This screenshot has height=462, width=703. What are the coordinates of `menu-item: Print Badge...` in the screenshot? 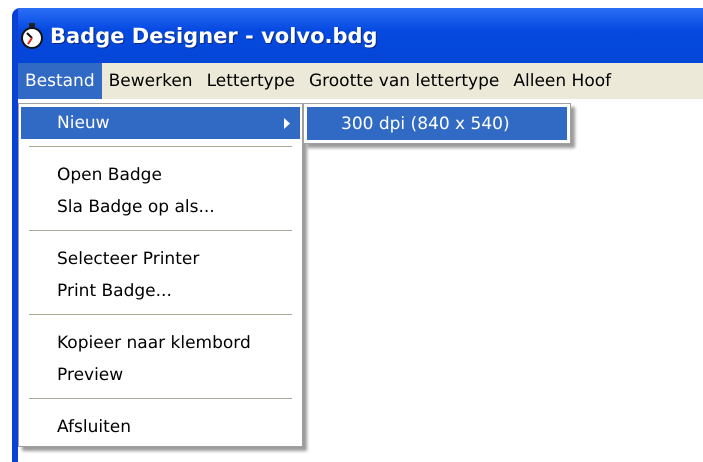 It's located at (160, 291).